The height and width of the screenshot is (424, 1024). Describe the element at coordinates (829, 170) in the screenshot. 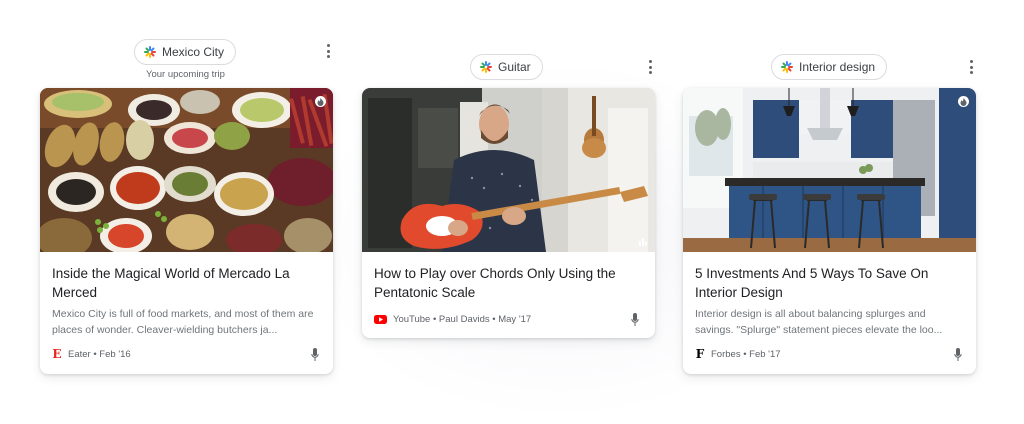

I see `blue-kitchen-photo` at that location.